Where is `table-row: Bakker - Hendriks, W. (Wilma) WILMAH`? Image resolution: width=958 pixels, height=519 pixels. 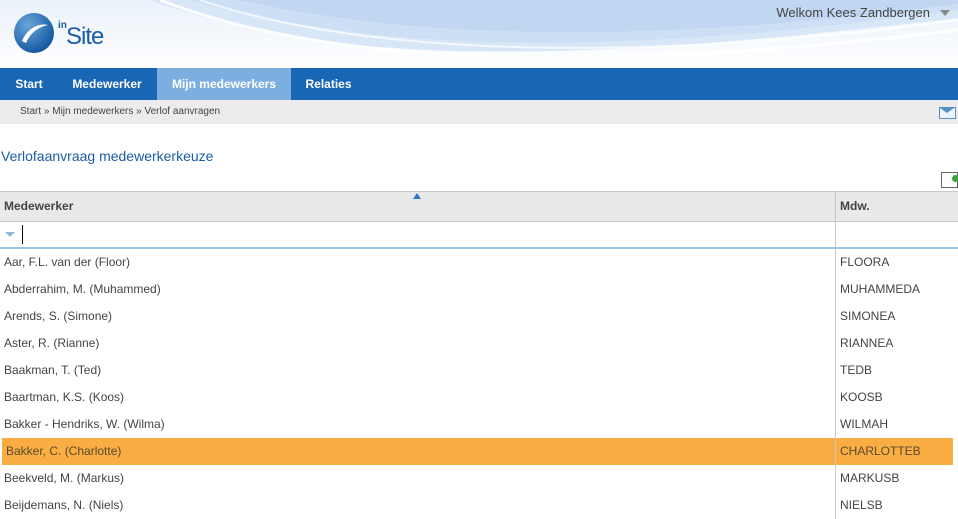 table-row: Bakker - Hendriks, W. (Wilma) WILMAH is located at coordinates (479, 424).